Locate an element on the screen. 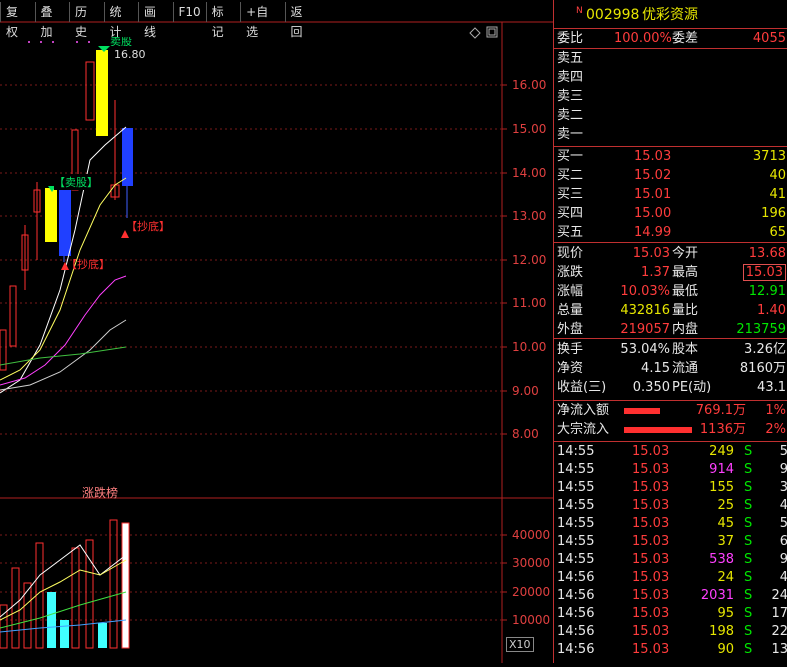 The image size is (787, 667). sell-label: 卖三 is located at coordinates (570, 96).